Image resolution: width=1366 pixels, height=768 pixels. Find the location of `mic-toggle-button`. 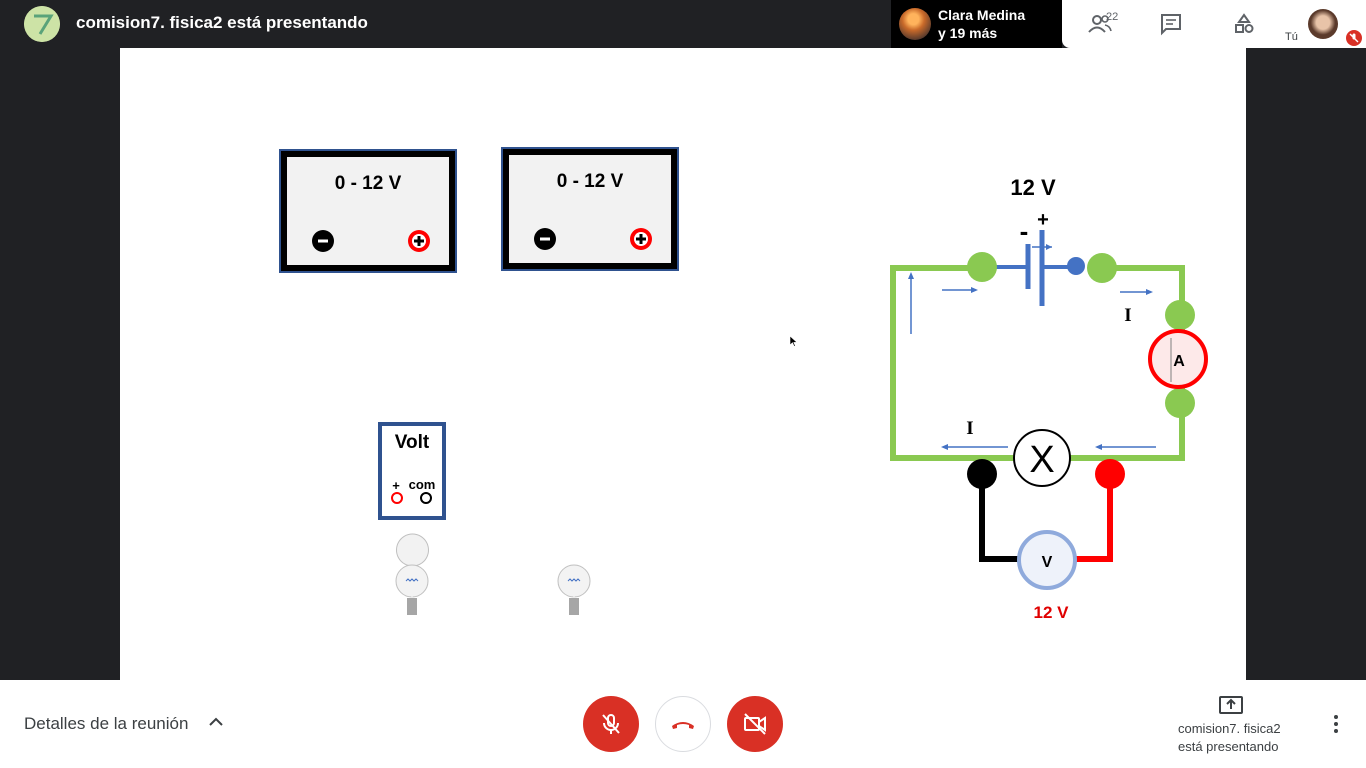

mic-toggle-button is located at coordinates (611, 724).